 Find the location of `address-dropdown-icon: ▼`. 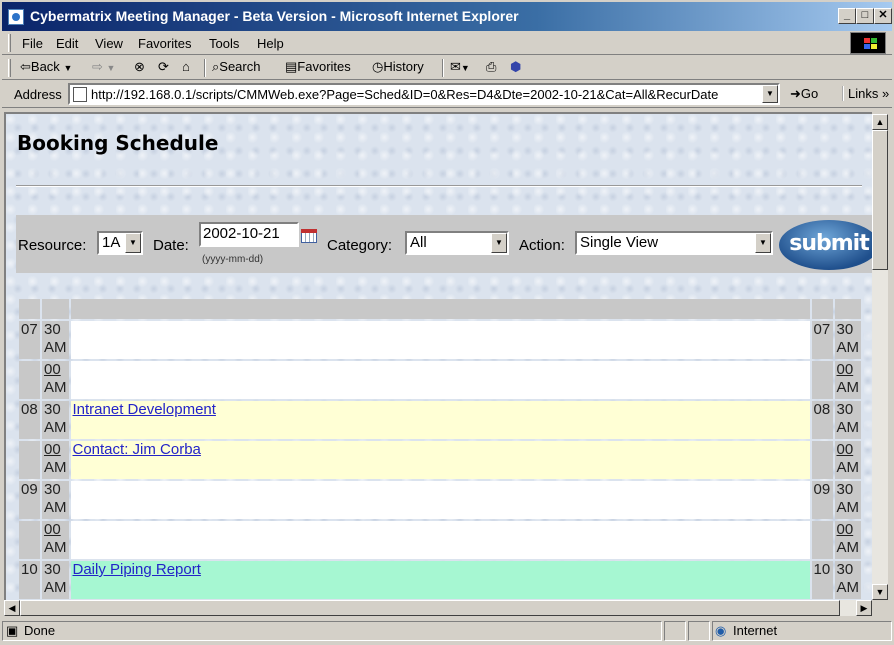

address-dropdown-icon: ▼ is located at coordinates (770, 94).